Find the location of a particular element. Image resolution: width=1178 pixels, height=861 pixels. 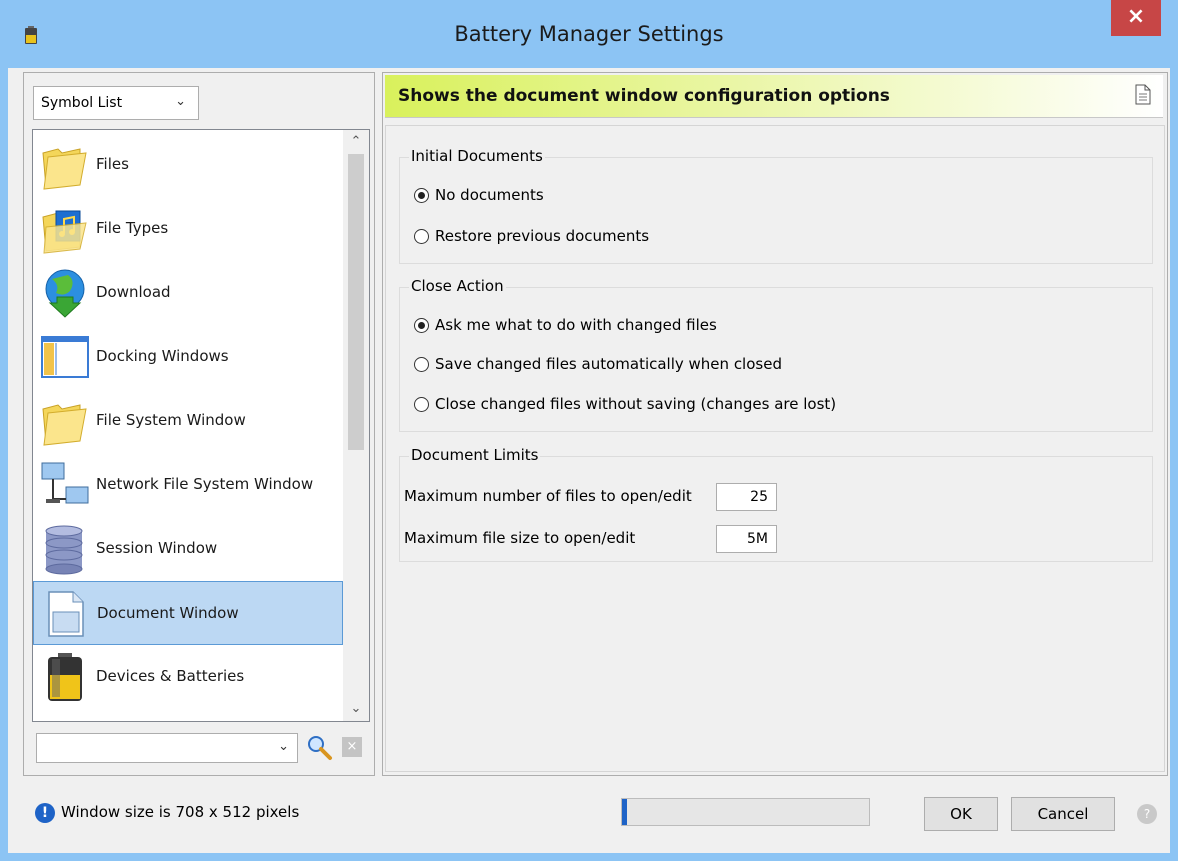

sidebar-item-devices-batteries: Devices & Batteries is located at coordinates (188, 677).